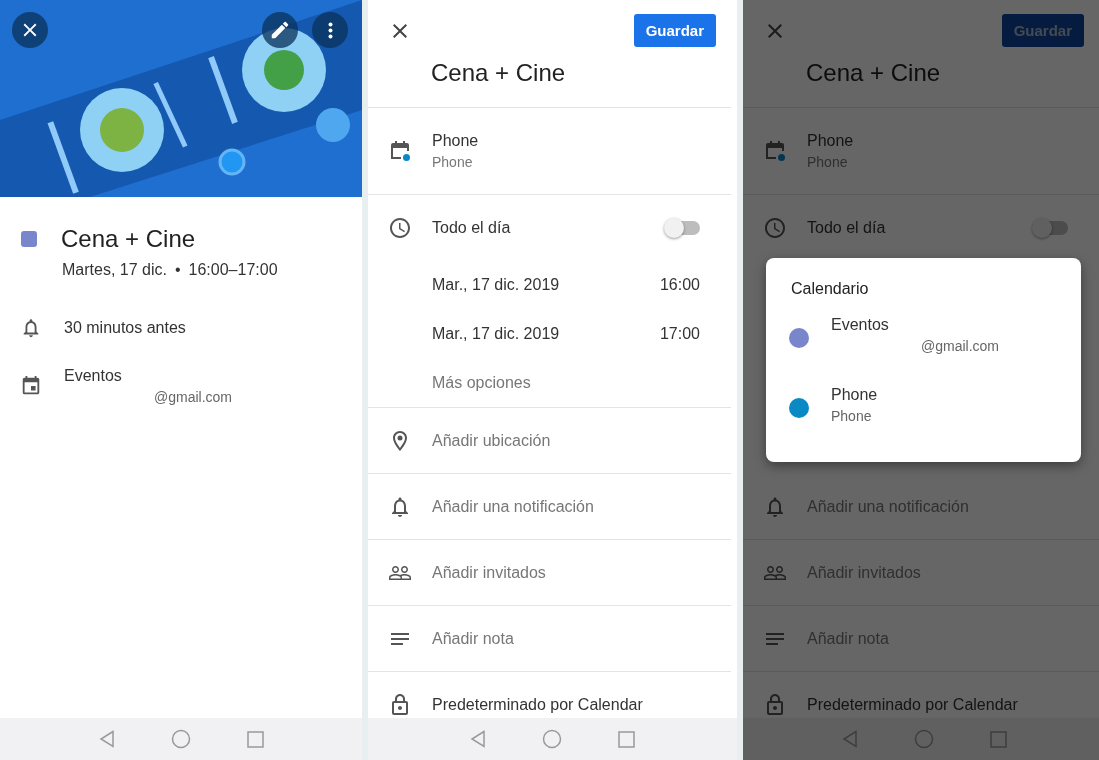 The width and height of the screenshot is (1099, 760). What do you see at coordinates (192, 397) in the screenshot?
I see `account-email: @gmail.com` at bounding box center [192, 397].